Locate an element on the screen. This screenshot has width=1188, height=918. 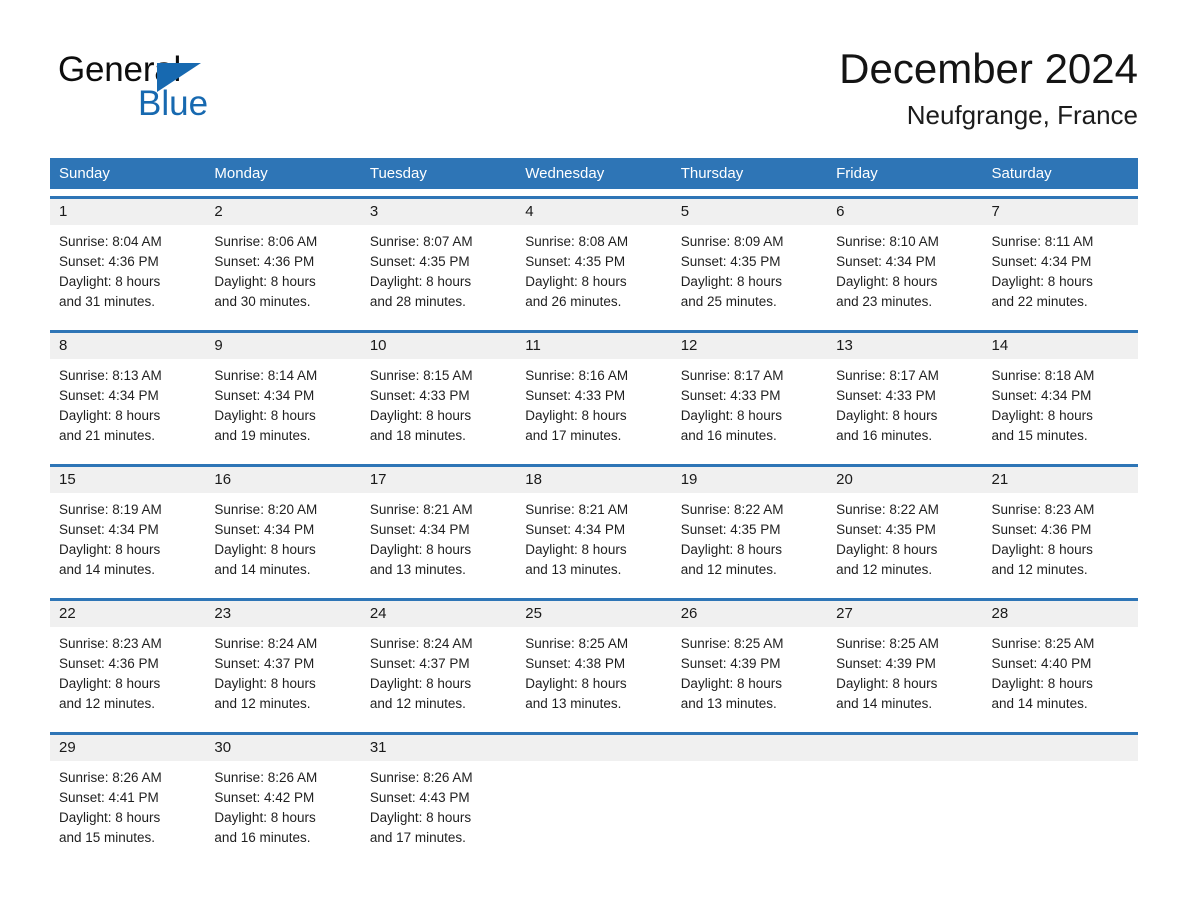
sunrise-text: Sunrise: 8:23 AM is located at coordinates (110, 643).